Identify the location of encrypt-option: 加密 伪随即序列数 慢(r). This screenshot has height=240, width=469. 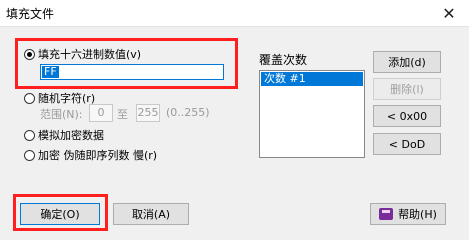
(90, 155).